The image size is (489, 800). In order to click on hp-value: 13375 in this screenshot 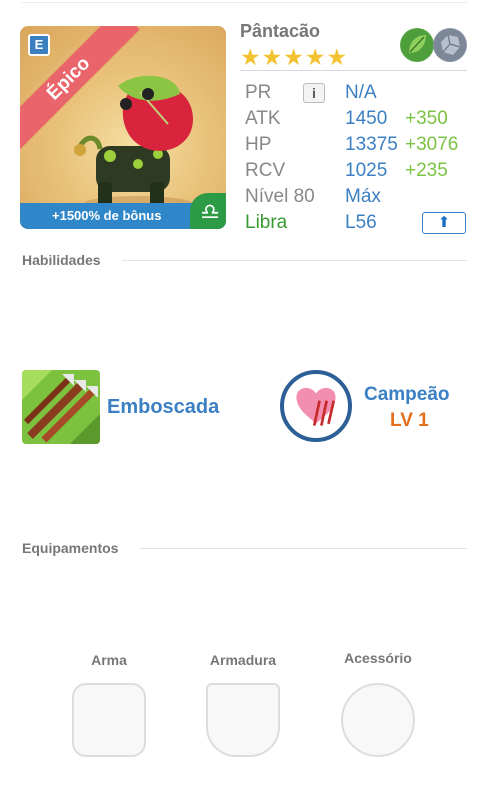, I will do `click(371, 144)`.